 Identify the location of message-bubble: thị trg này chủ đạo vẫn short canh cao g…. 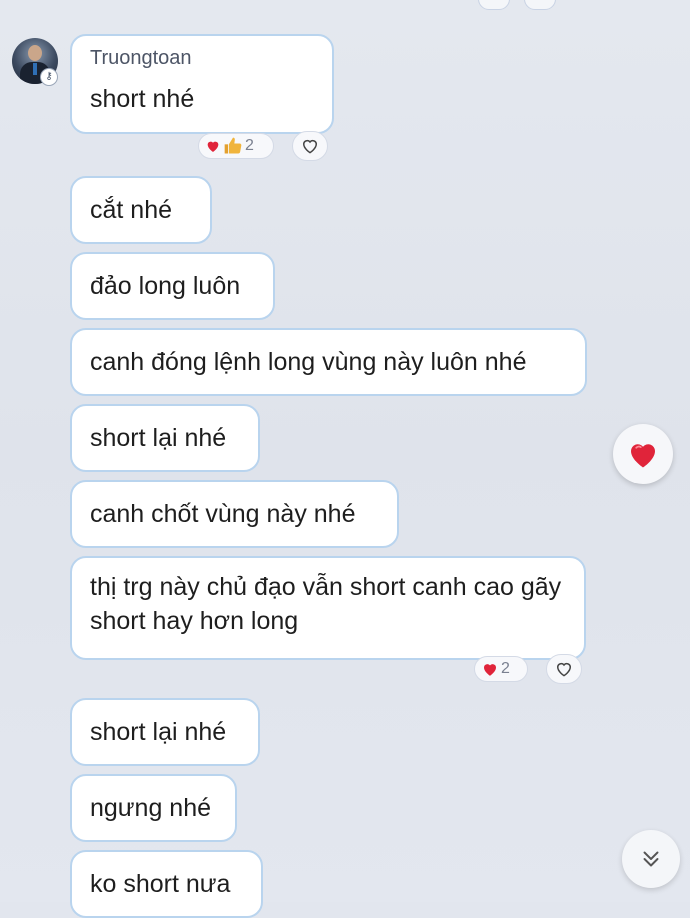
(328, 608).